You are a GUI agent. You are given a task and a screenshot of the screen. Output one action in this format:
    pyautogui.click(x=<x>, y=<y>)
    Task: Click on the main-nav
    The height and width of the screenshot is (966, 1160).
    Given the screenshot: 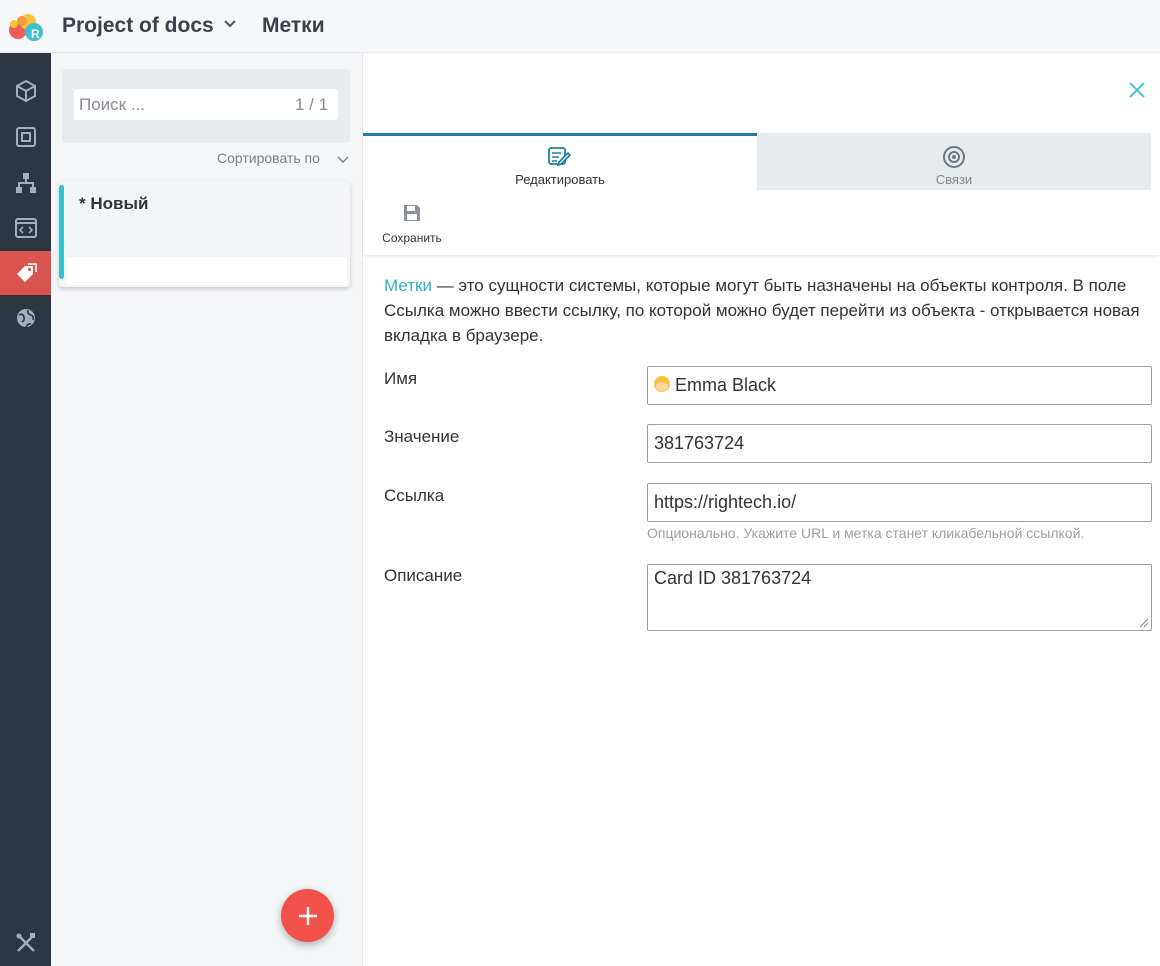 What is the action you would take?
    pyautogui.click(x=25, y=509)
    